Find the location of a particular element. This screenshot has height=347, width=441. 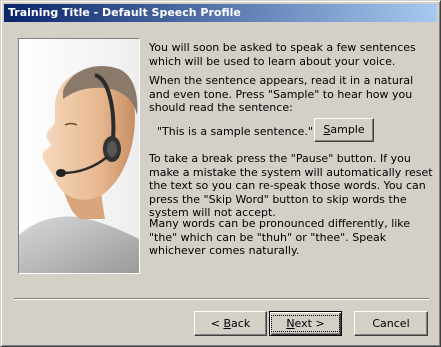

next-focus-rect: Next > is located at coordinates (305, 323).